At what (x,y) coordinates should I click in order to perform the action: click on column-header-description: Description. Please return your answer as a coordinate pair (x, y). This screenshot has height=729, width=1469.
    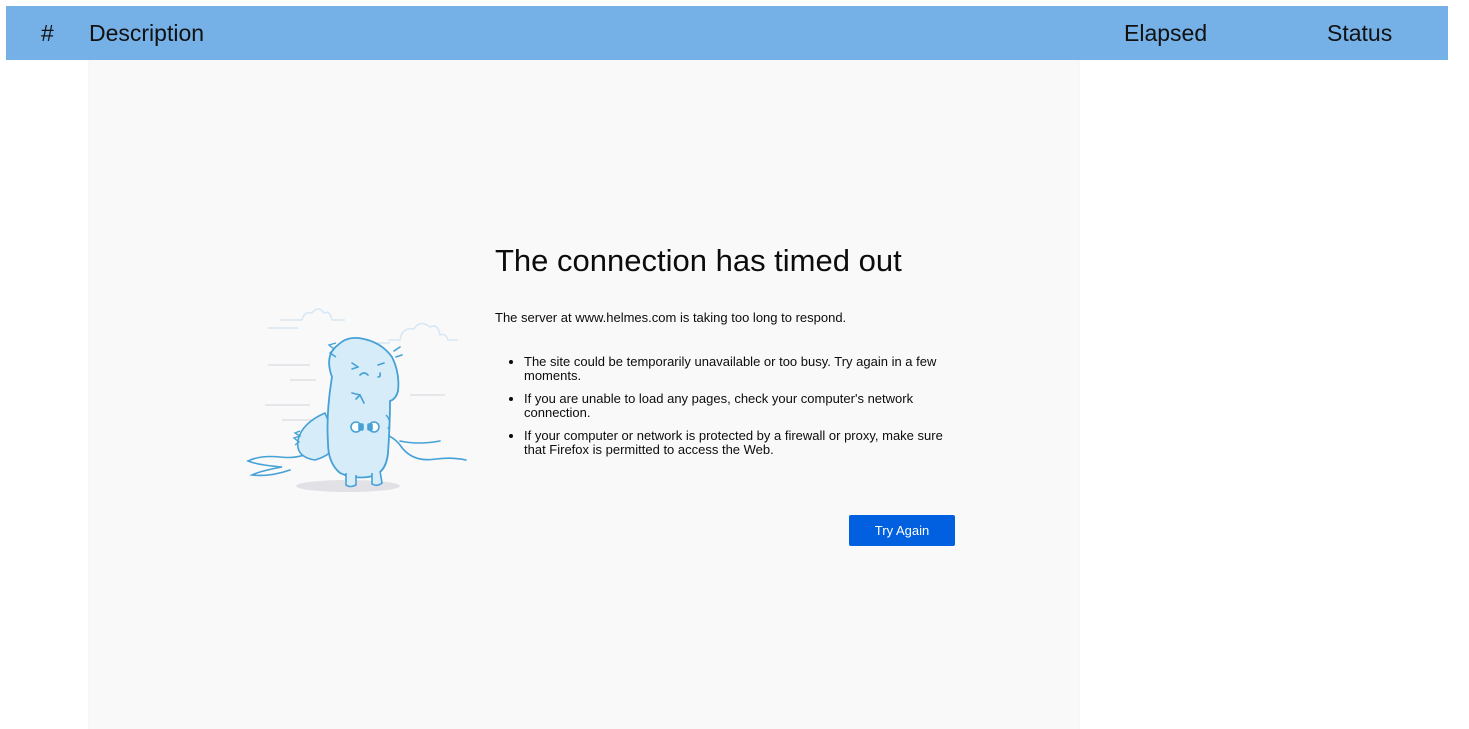
    Looking at the image, I should click on (146, 33).